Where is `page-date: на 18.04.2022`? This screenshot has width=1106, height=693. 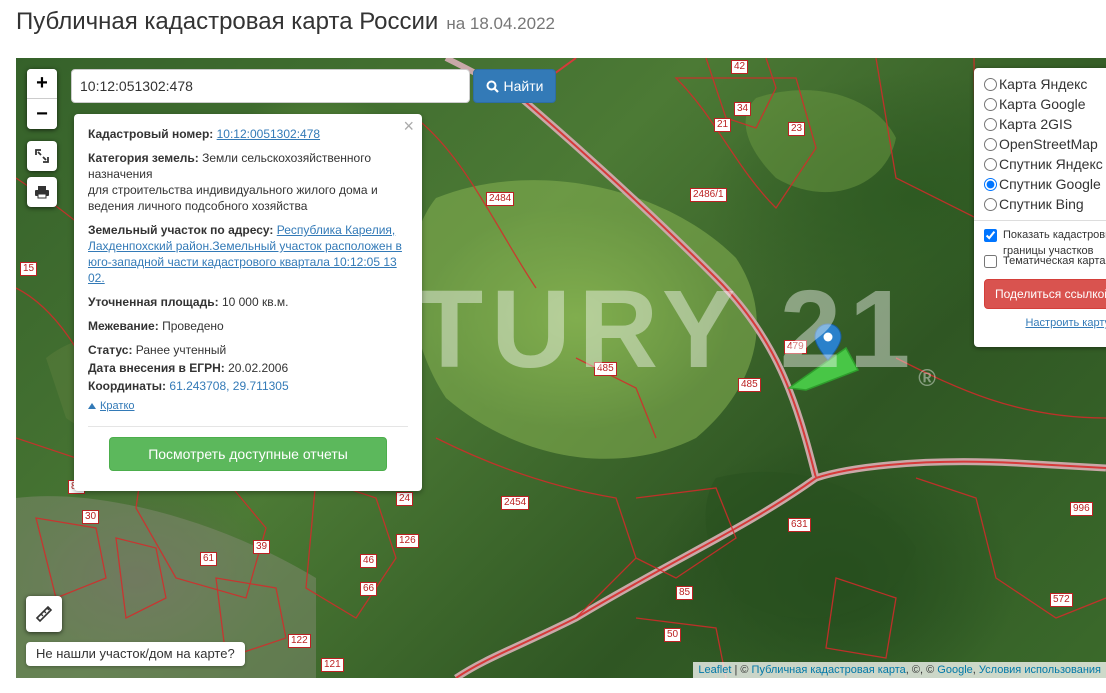
page-date: на 18.04.2022 is located at coordinates (500, 23).